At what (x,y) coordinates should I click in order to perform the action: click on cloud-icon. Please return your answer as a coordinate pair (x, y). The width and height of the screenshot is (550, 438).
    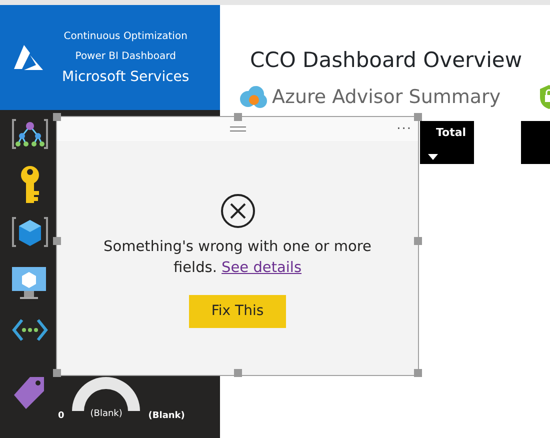
    Looking at the image, I should click on (253, 96).